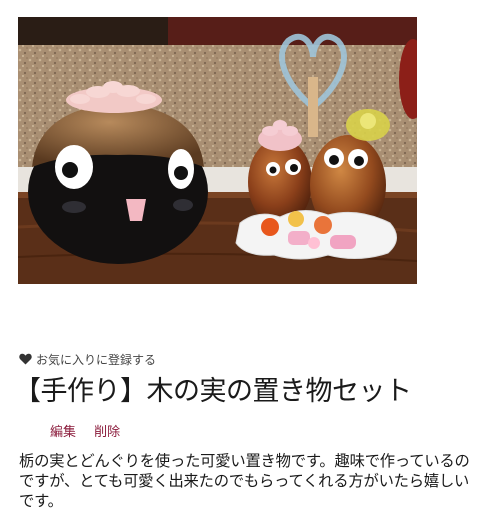  Describe the element at coordinates (213, 391) in the screenshot. I see `item-title: 【手作り】木の実の置き物セット` at that location.